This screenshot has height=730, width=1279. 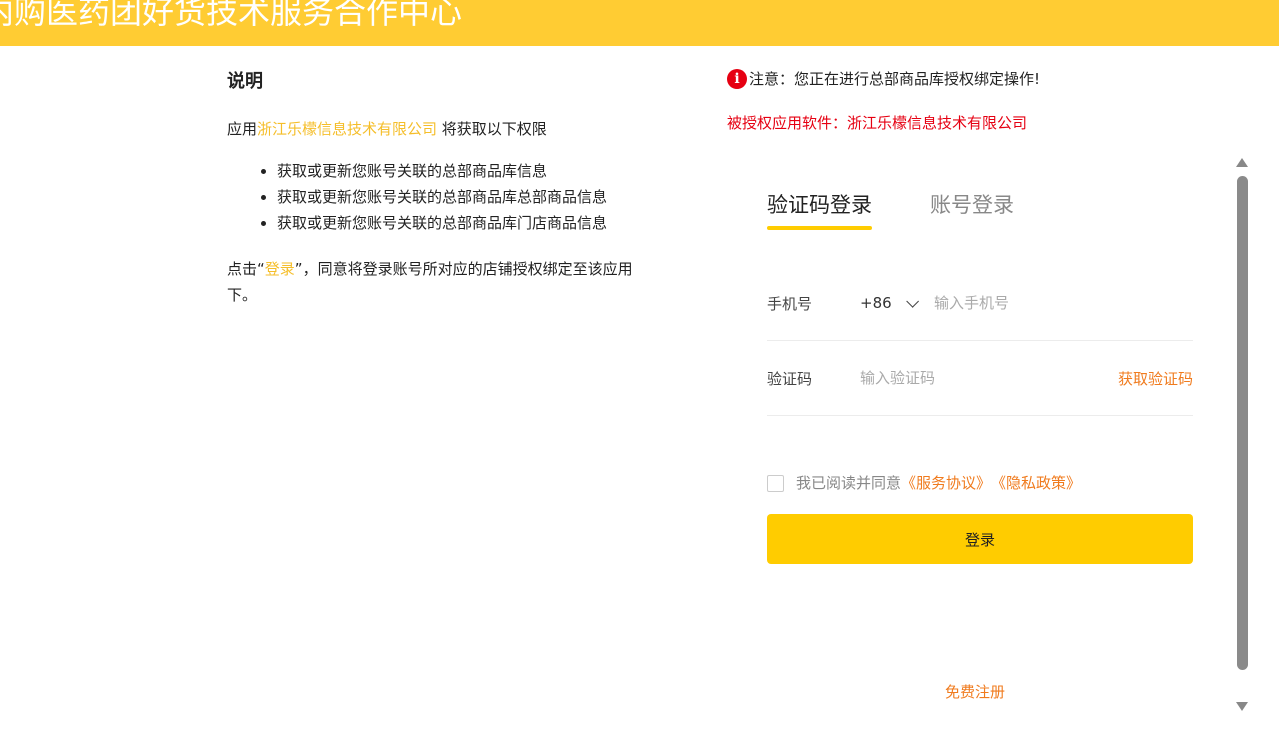 What do you see at coordinates (790, 378) in the screenshot?
I see `code-label: 验证码` at bounding box center [790, 378].